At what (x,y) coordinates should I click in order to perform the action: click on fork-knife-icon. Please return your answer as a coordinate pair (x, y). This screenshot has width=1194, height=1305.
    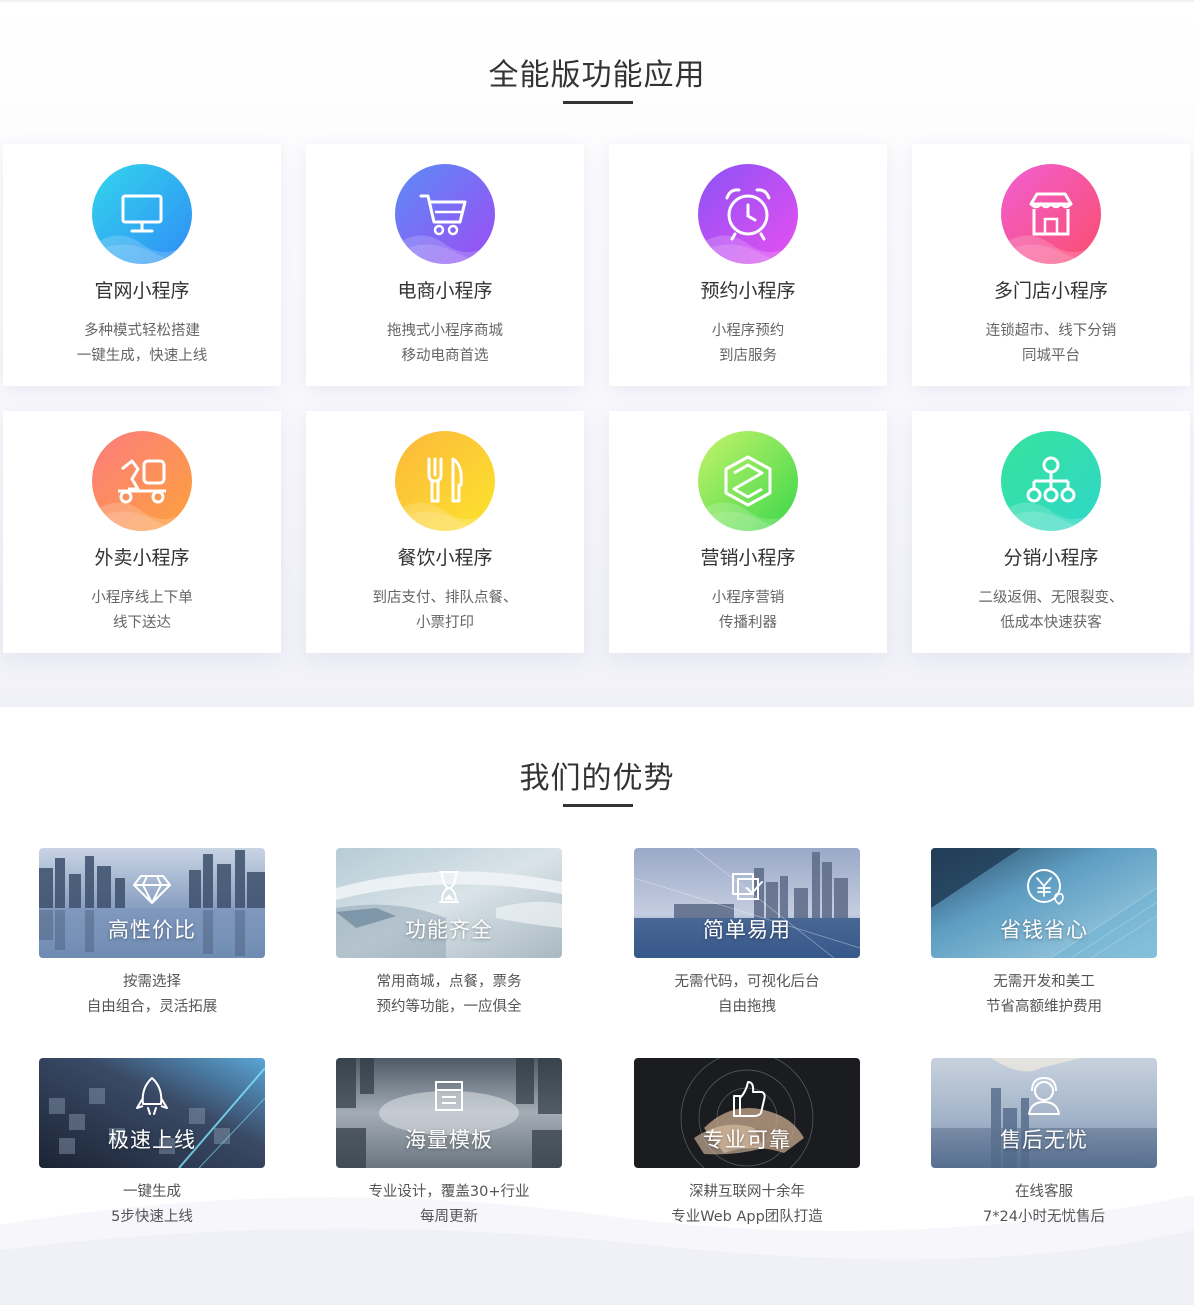
    Looking at the image, I should click on (445, 481).